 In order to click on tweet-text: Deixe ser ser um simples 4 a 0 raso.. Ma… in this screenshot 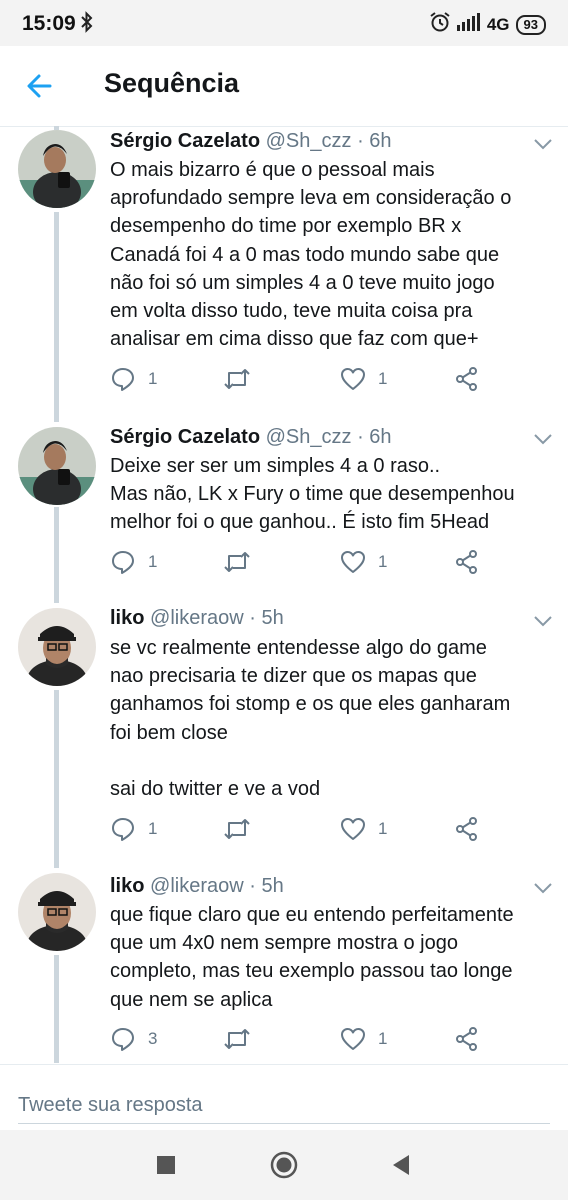, I will do `click(312, 494)`.